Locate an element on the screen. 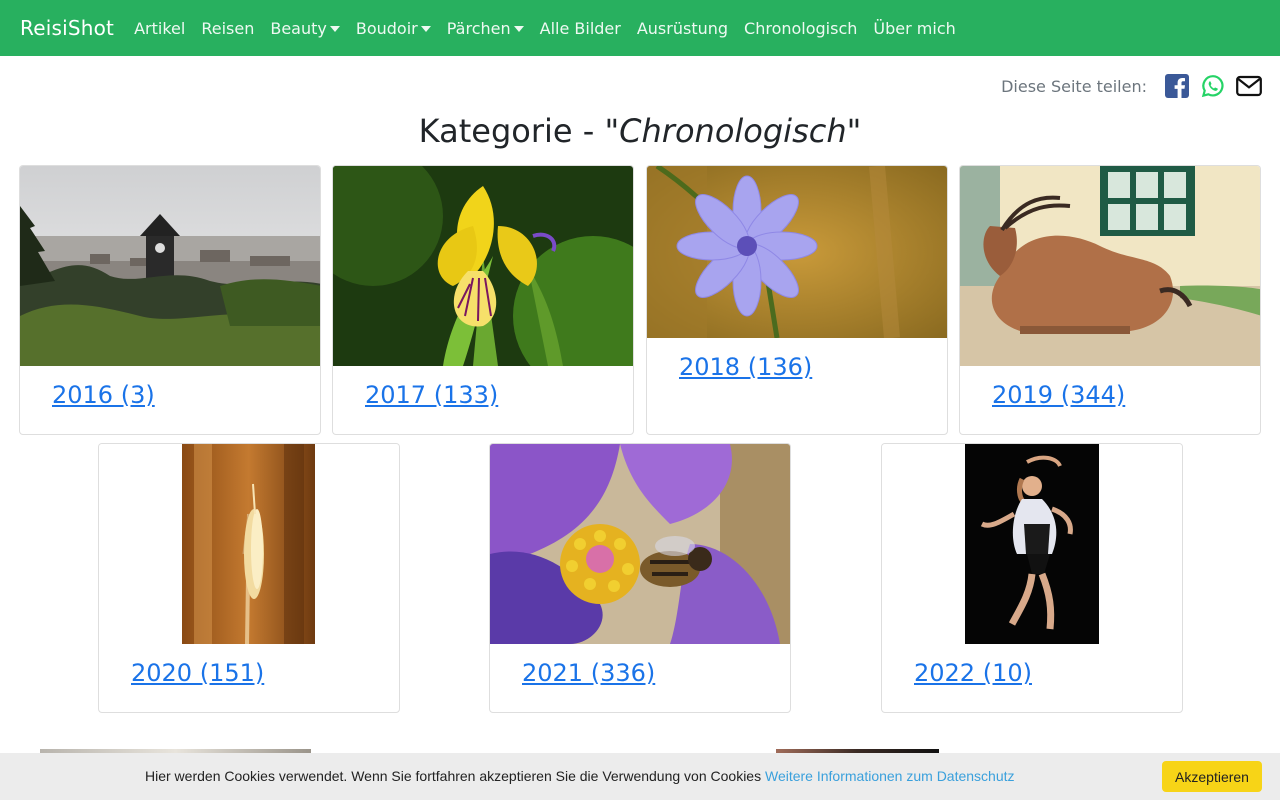  nav-item-label: Artikel is located at coordinates (160, 28).